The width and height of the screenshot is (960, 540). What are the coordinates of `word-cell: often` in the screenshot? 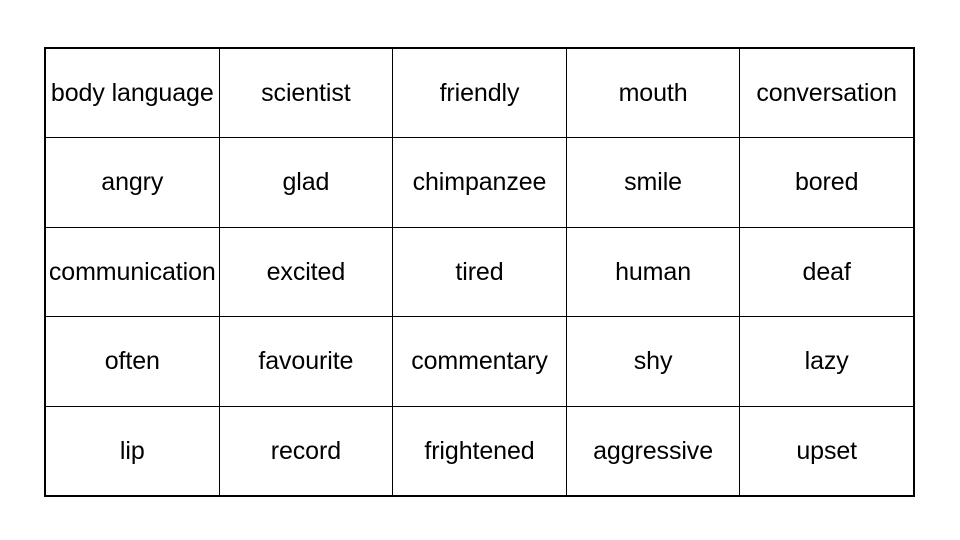 It's located at (132, 361).